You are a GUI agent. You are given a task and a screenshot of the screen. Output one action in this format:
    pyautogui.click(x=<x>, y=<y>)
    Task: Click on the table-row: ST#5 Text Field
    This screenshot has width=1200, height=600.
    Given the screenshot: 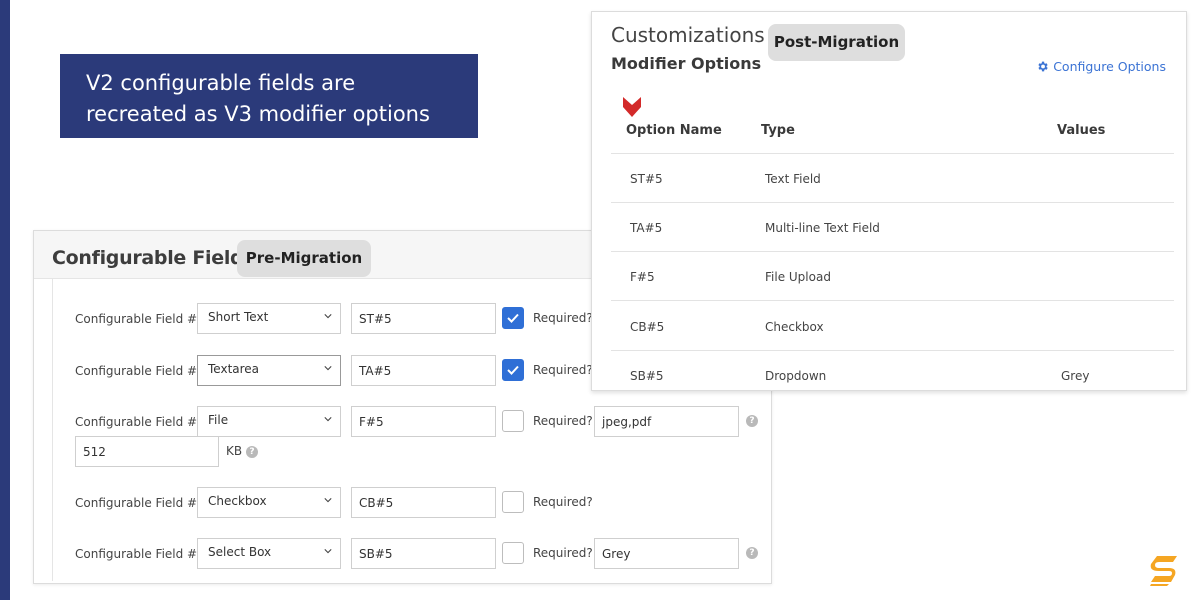 What is the action you would take?
    pyautogui.click(x=892, y=178)
    